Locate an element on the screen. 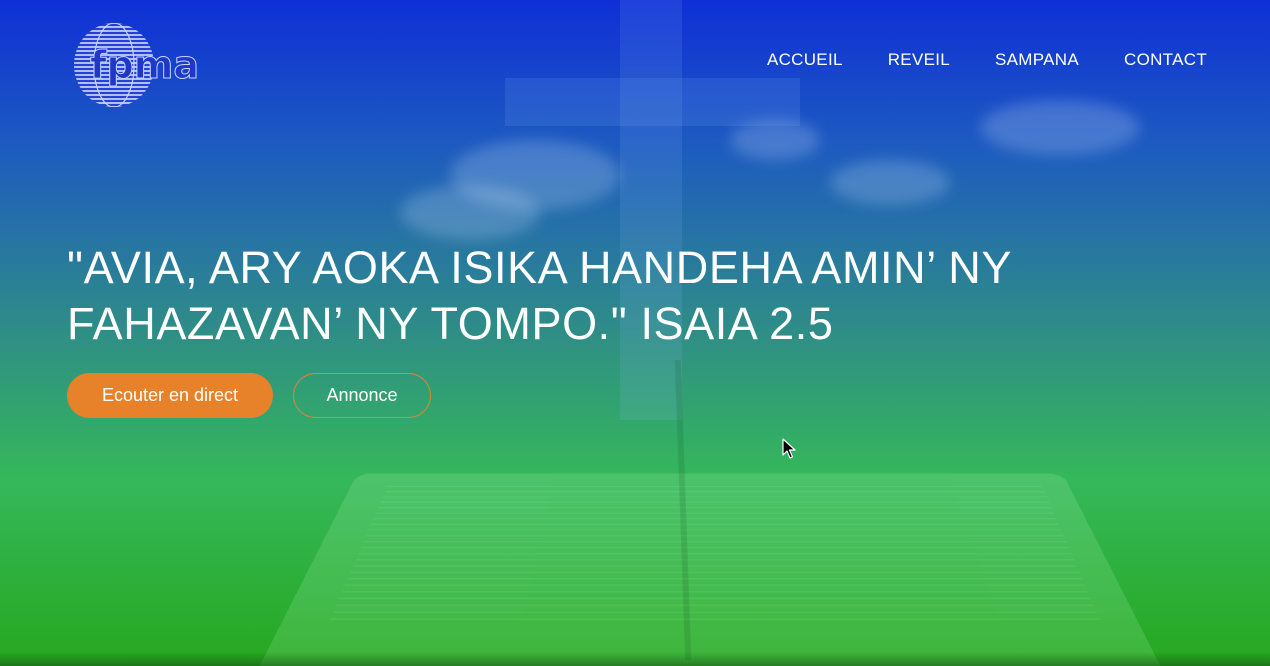  main-nav: ACCUEIL REVEIL SAMPANA CONTACT is located at coordinates (987, 60).